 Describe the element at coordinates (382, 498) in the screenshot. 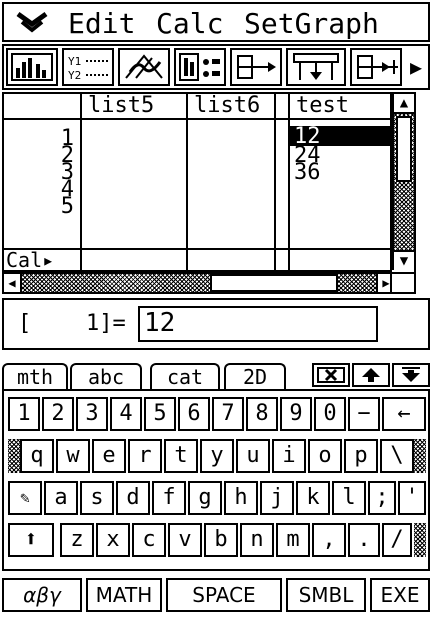

I see `key-semicolon: ;` at that location.